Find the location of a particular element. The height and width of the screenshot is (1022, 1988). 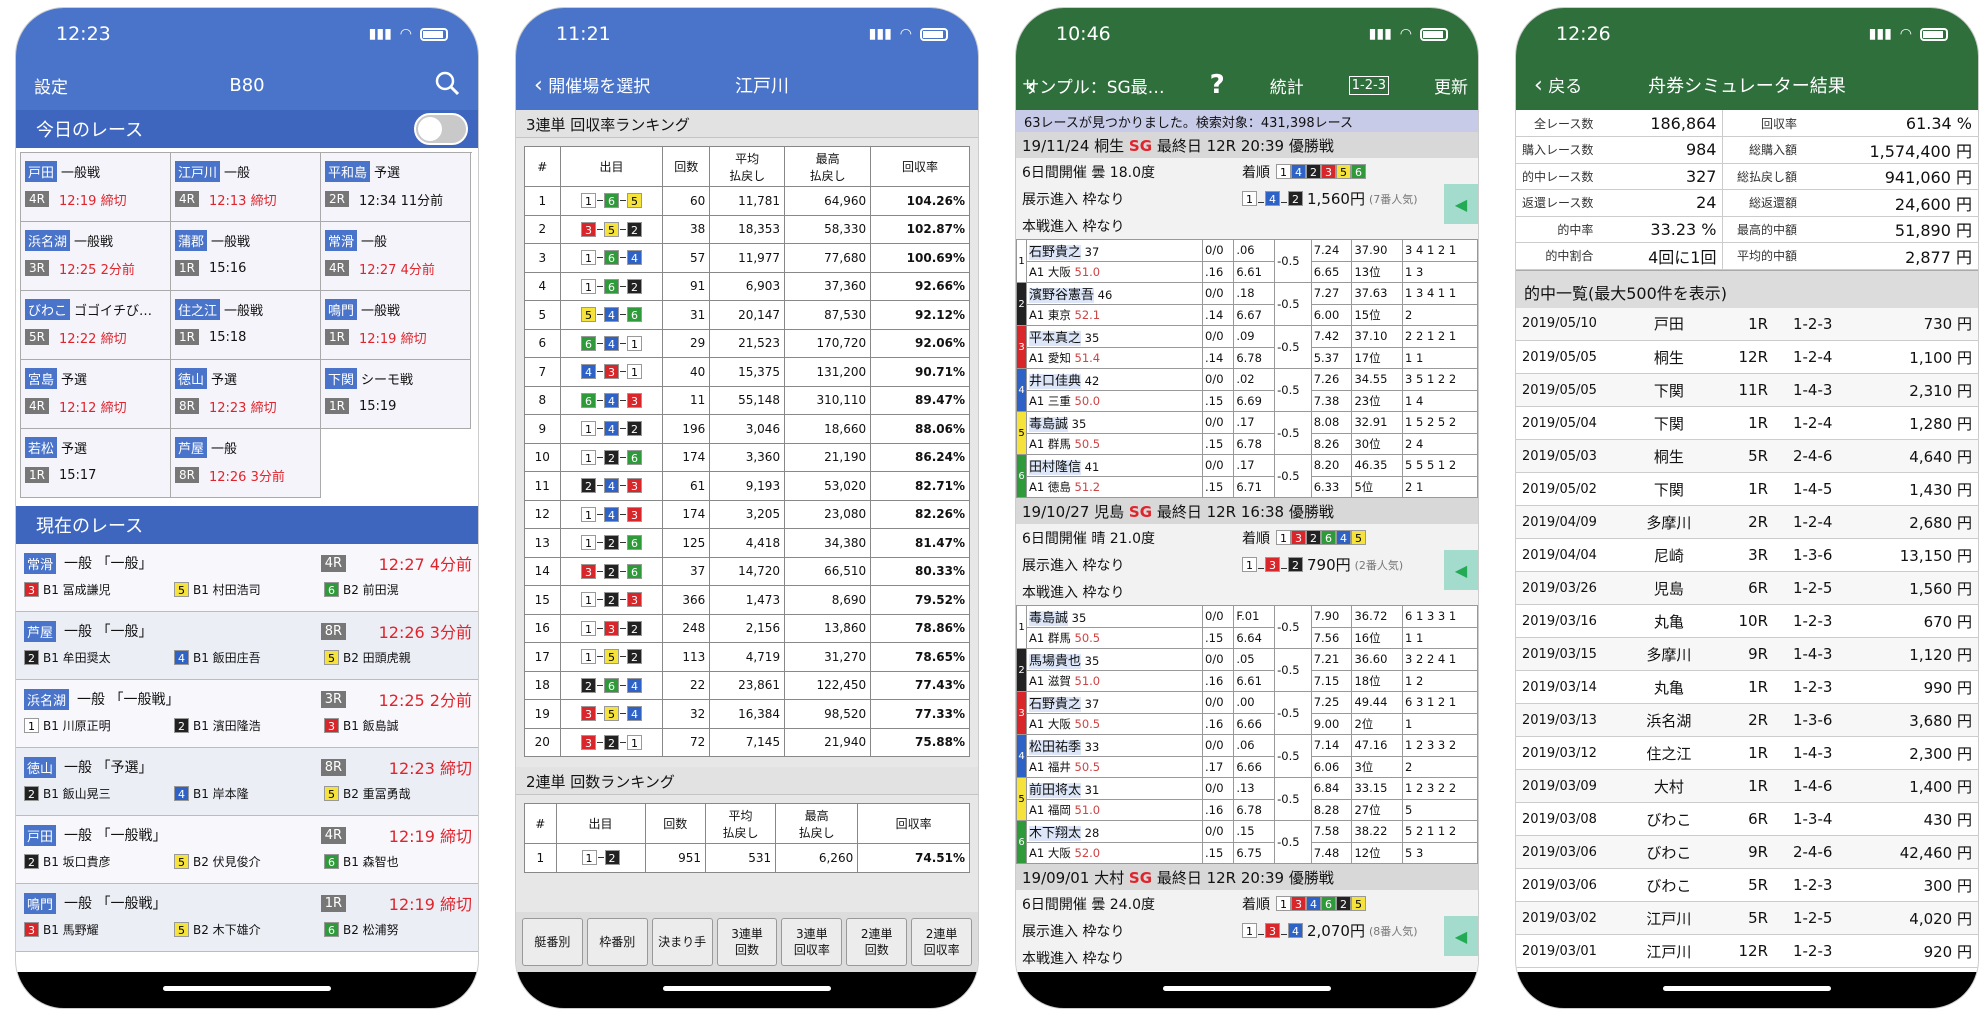

ranking-row: 11 2 4 3 61 9,193 53,020 82.71% is located at coordinates (747, 486).